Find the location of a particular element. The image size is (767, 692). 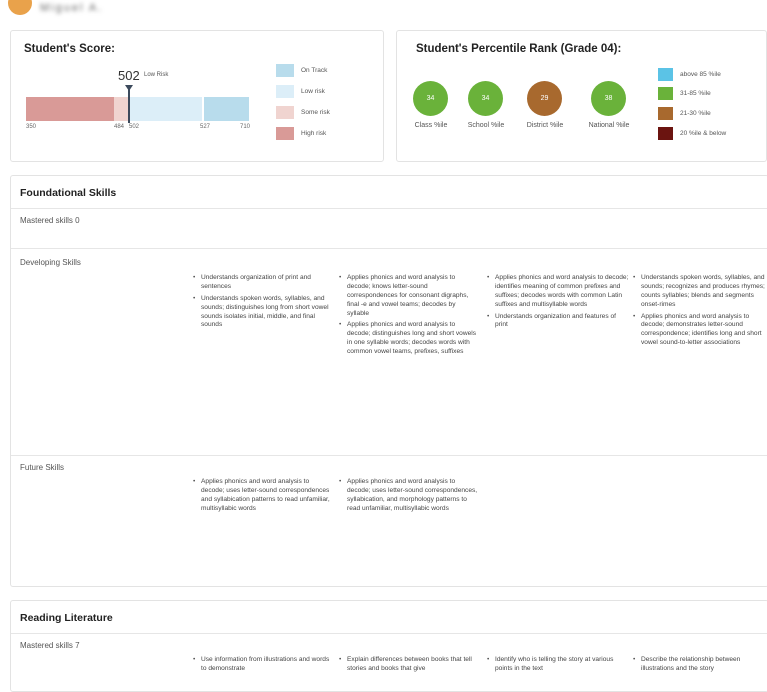

bar-low-risk is located at coordinates (165, 109).